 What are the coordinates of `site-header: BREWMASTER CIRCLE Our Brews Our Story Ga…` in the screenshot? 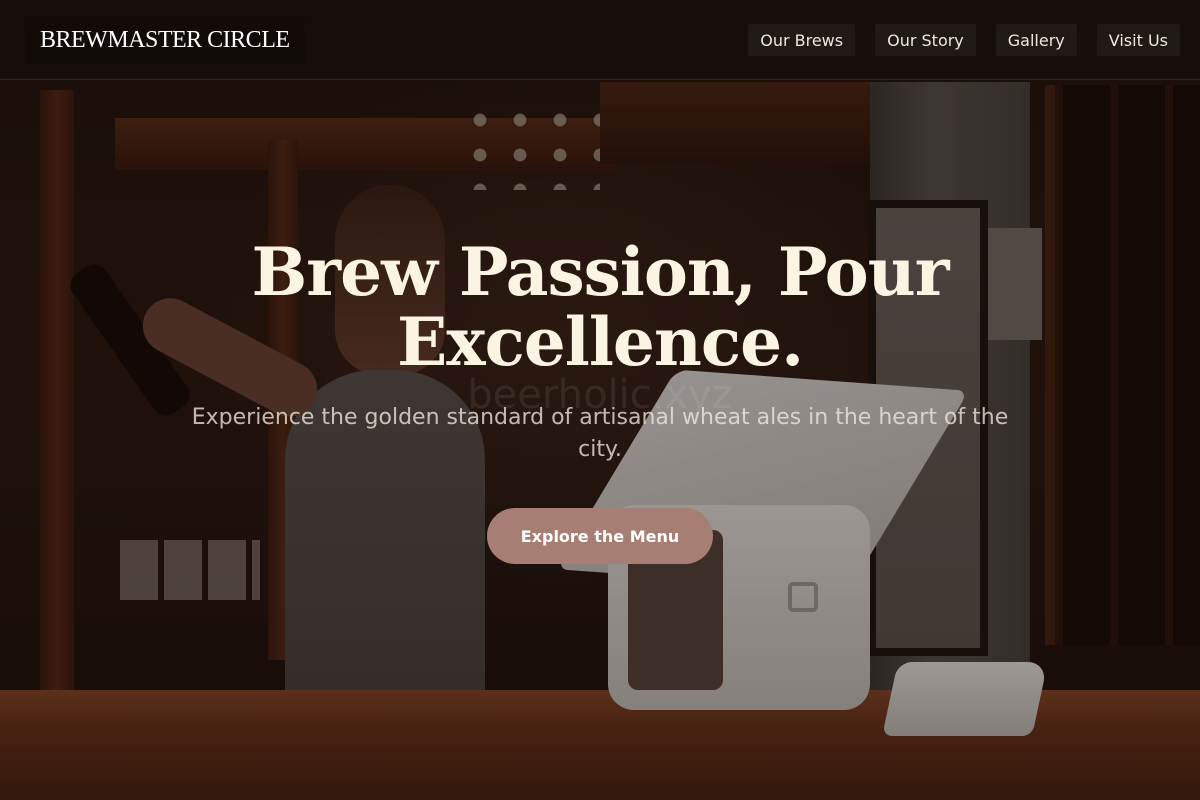 It's located at (600, 40).